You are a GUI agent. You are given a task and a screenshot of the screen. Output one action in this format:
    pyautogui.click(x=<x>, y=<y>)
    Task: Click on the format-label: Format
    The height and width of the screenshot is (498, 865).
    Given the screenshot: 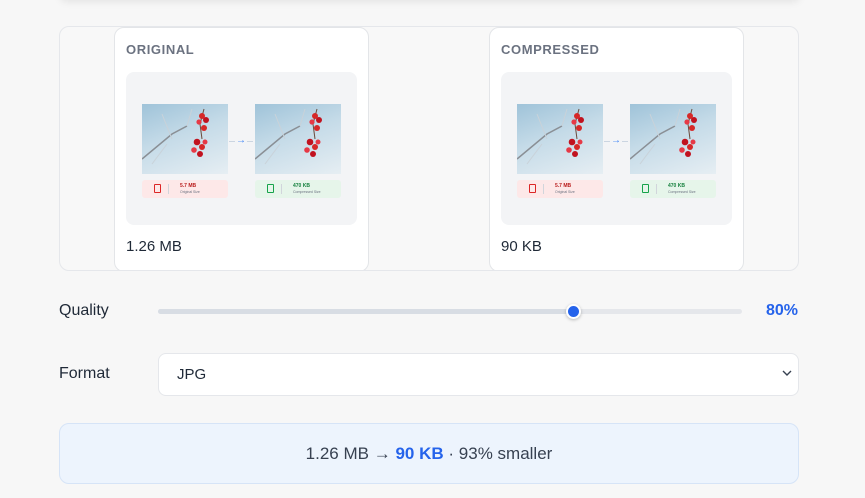 What is the action you would take?
    pyautogui.click(x=84, y=373)
    